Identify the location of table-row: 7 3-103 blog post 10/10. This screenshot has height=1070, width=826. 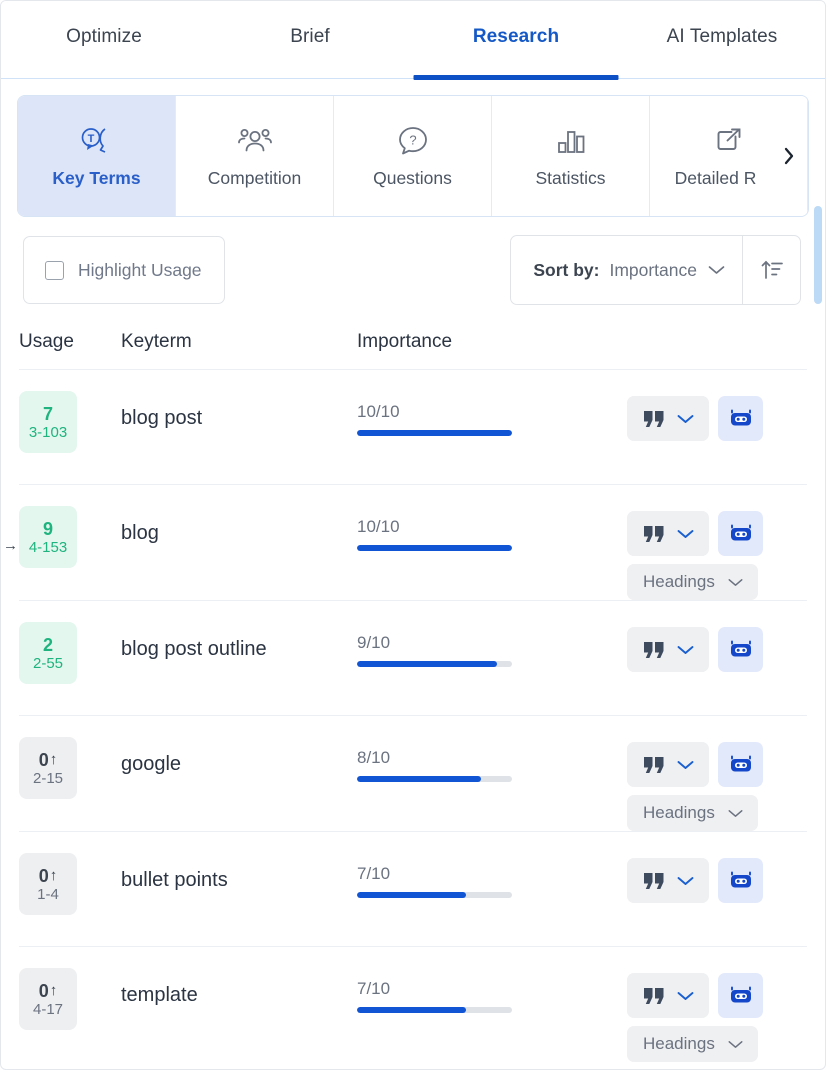
(413, 427).